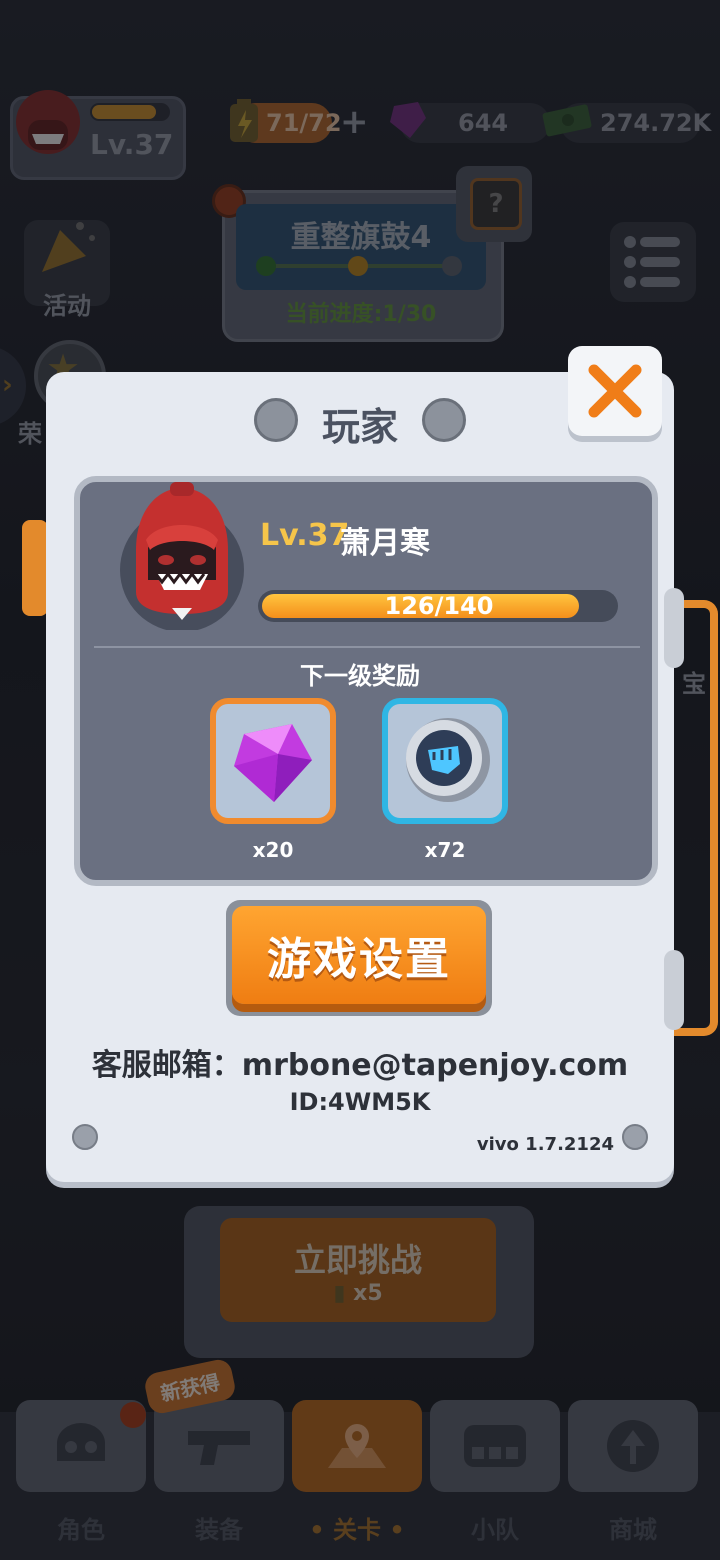 This screenshot has height=1560, width=720. What do you see at coordinates (439, 606) in the screenshot?
I see `xp-text: 126/140` at bounding box center [439, 606].